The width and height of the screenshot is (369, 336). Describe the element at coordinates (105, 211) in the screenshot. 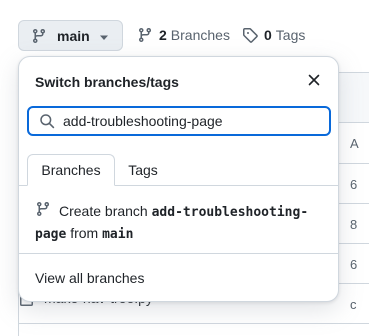

I see `create-branch-prefix: Create branch` at that location.